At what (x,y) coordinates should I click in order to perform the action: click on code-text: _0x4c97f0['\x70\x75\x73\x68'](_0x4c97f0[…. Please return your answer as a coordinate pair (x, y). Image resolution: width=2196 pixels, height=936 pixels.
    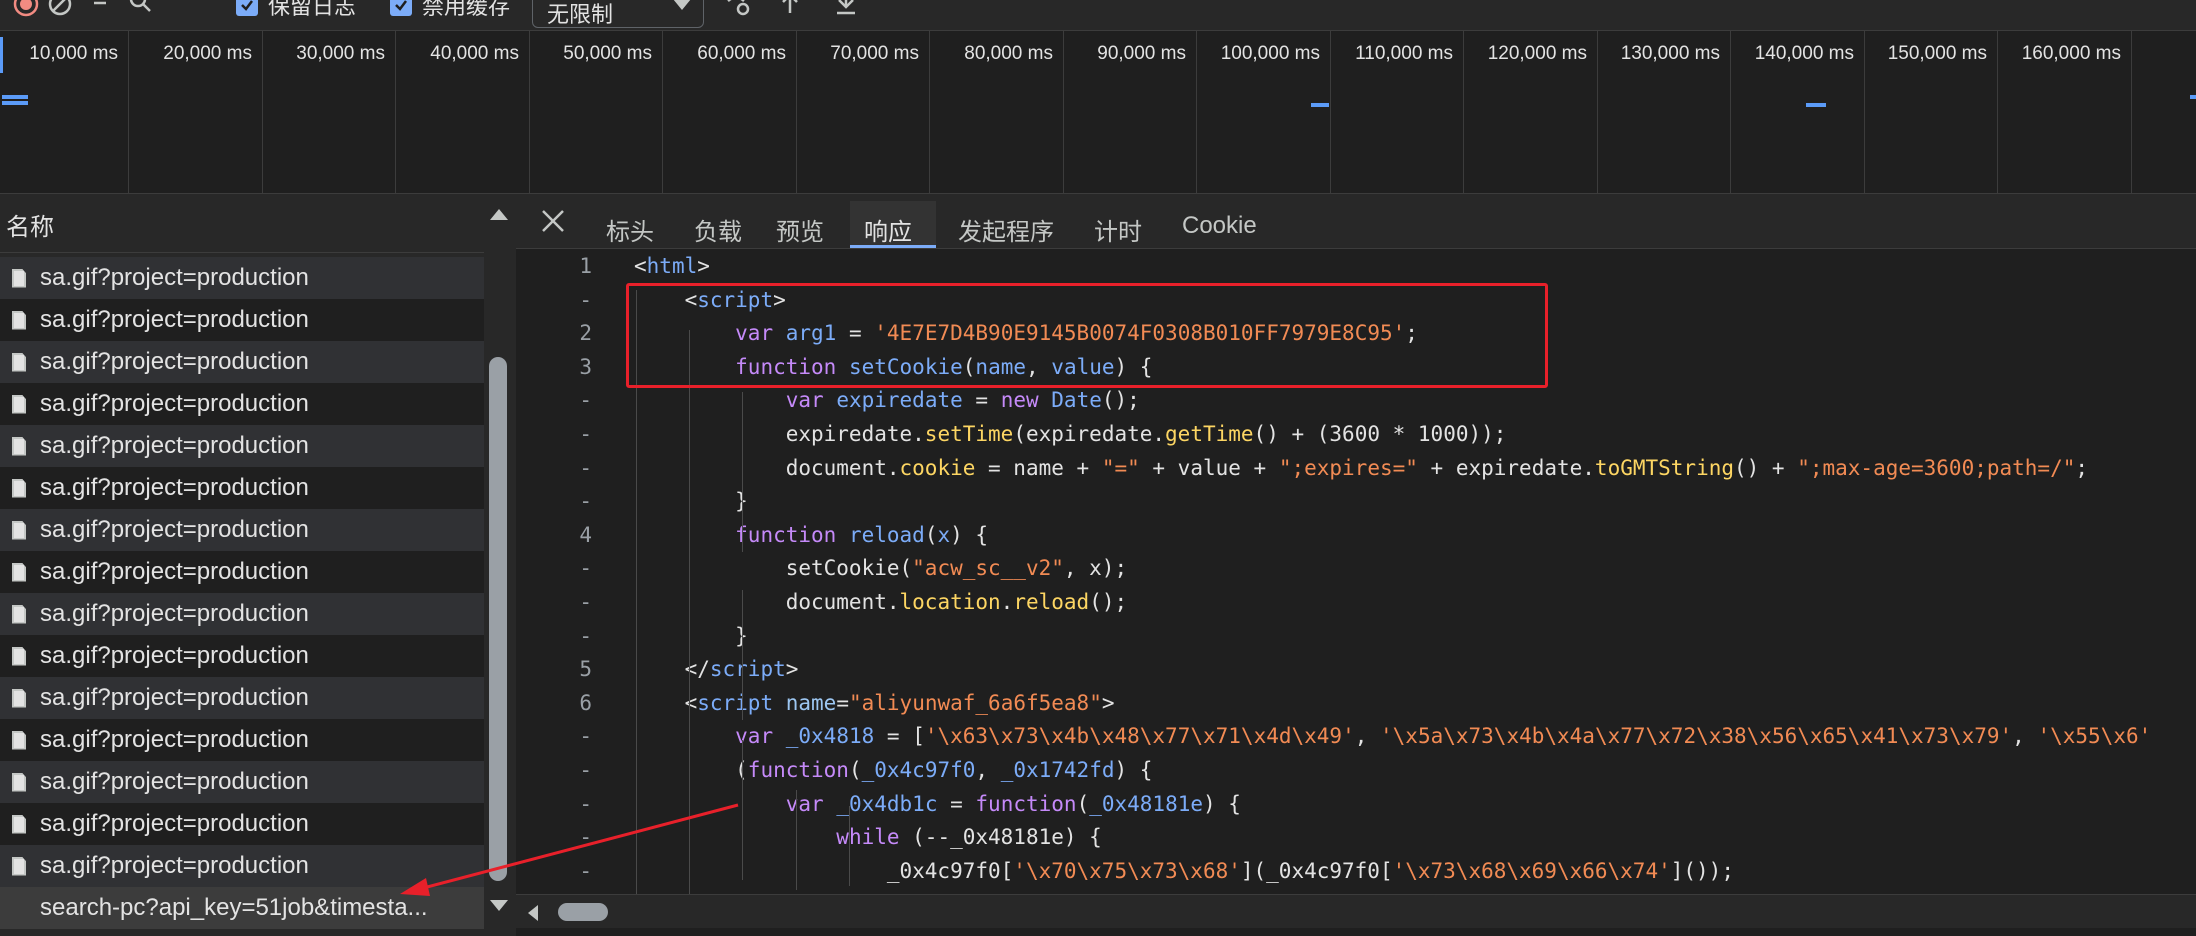
    Looking at the image, I should click on (1184, 870).